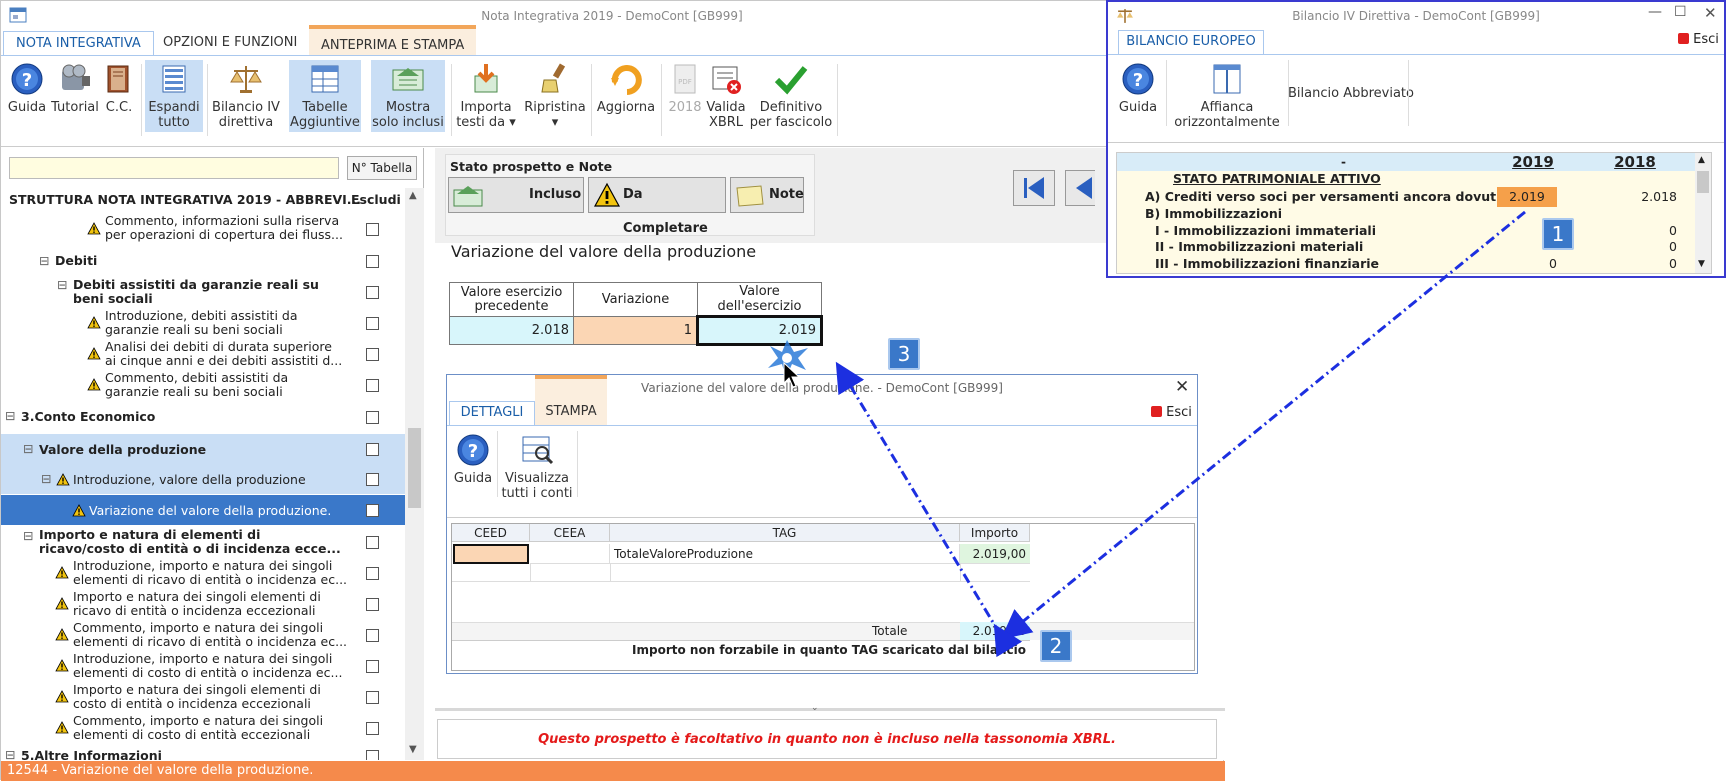 The width and height of the screenshot is (1726, 781). Describe the element at coordinates (203, 753) in the screenshot. I see `tree-item: ⊟ 5.Altre Informazioni` at that location.